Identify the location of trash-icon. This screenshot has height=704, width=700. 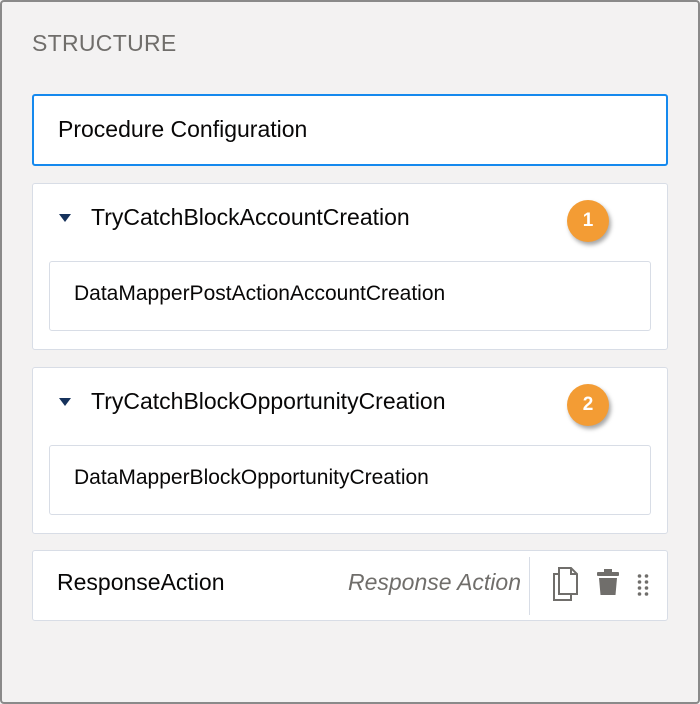
(608, 584).